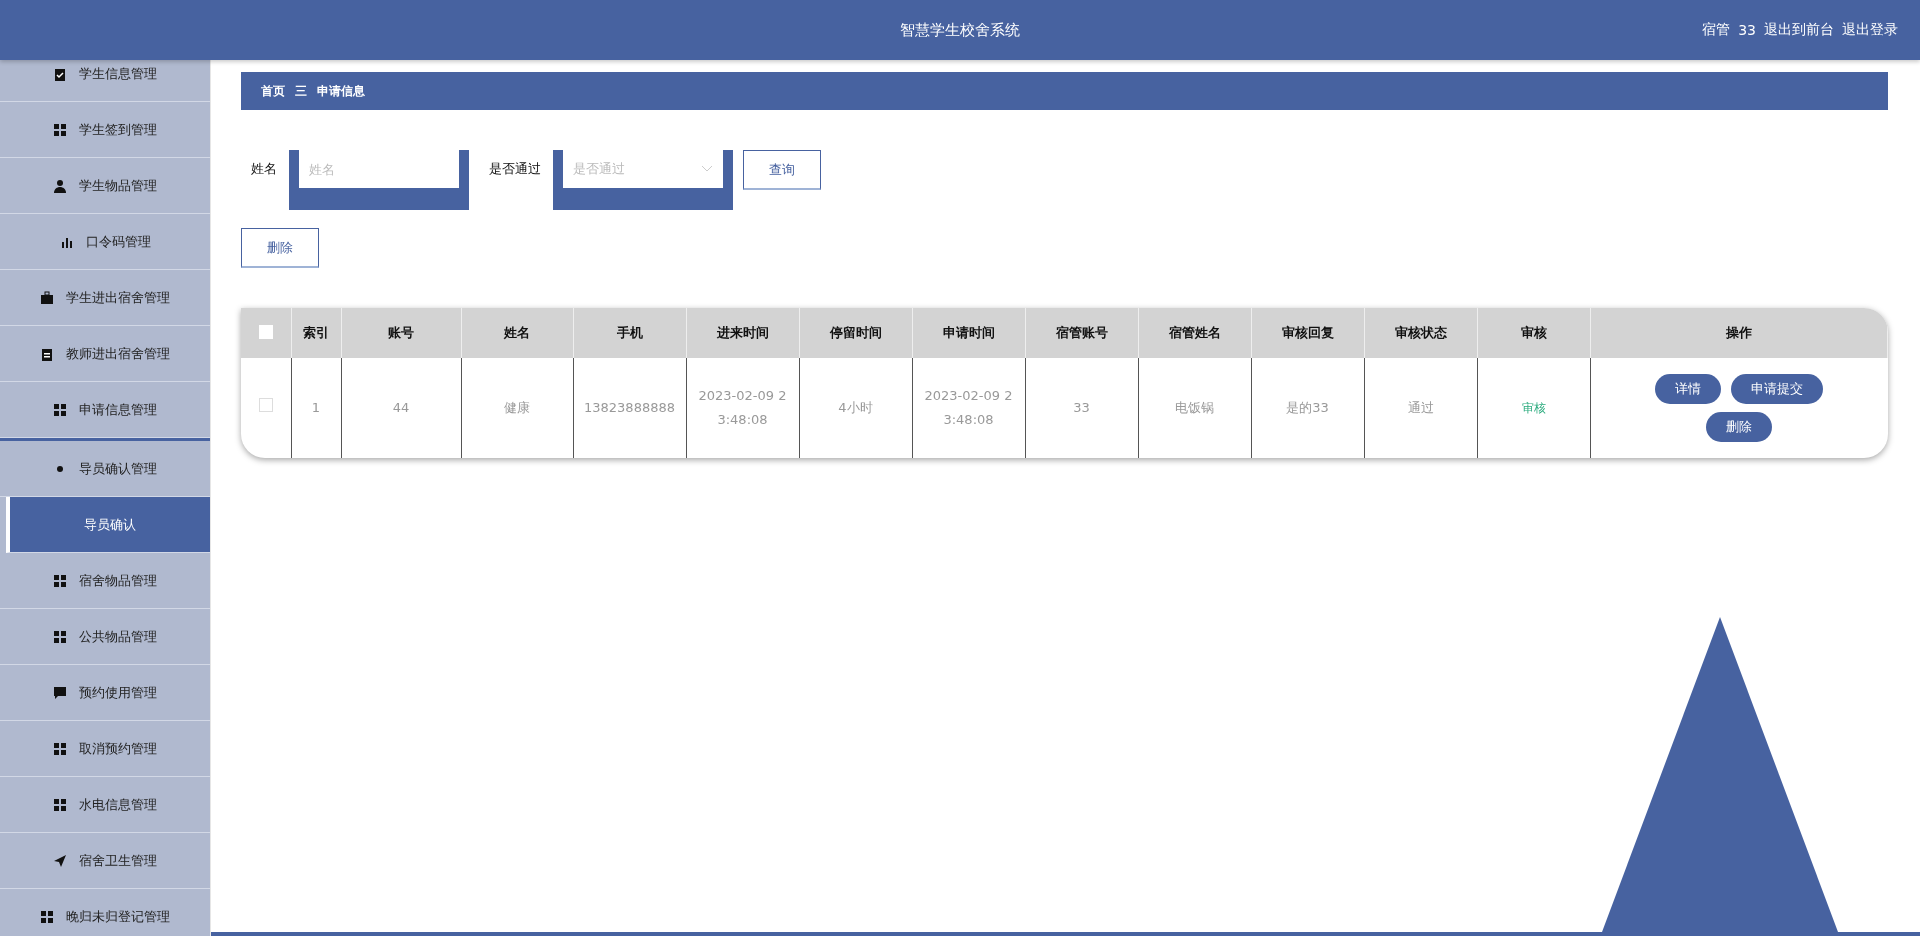 This screenshot has height=936, width=1920. Describe the element at coordinates (316, 408) in the screenshot. I see `table-cell: 1` at that location.